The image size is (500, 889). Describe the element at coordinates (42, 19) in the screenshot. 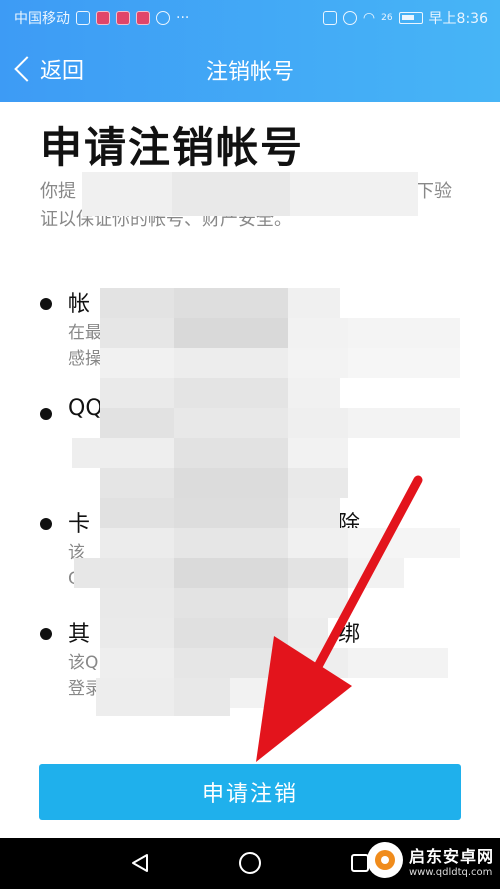

I see `carrier-label: 中国移动` at that location.